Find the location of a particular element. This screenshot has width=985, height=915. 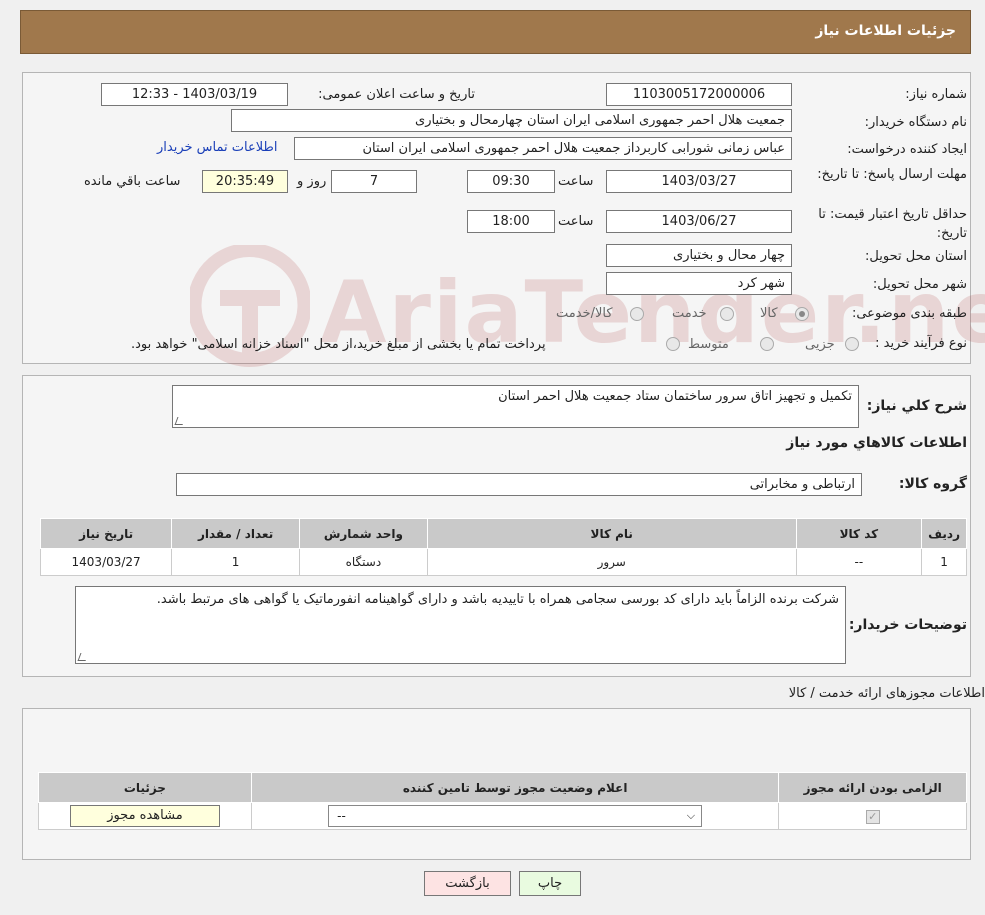

col-permit-status: اعلام وضعیت مجوز توسط تامین کننده is located at coordinates (515, 787).